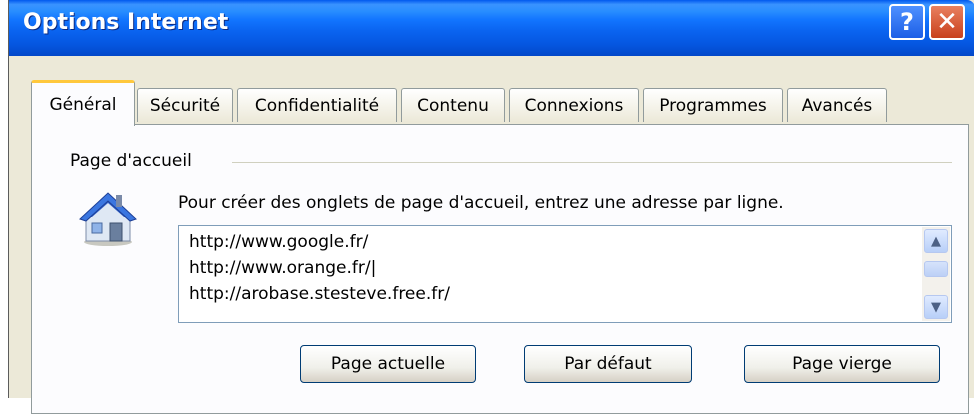  I want to click on button-label: Page vierge, so click(842, 364).